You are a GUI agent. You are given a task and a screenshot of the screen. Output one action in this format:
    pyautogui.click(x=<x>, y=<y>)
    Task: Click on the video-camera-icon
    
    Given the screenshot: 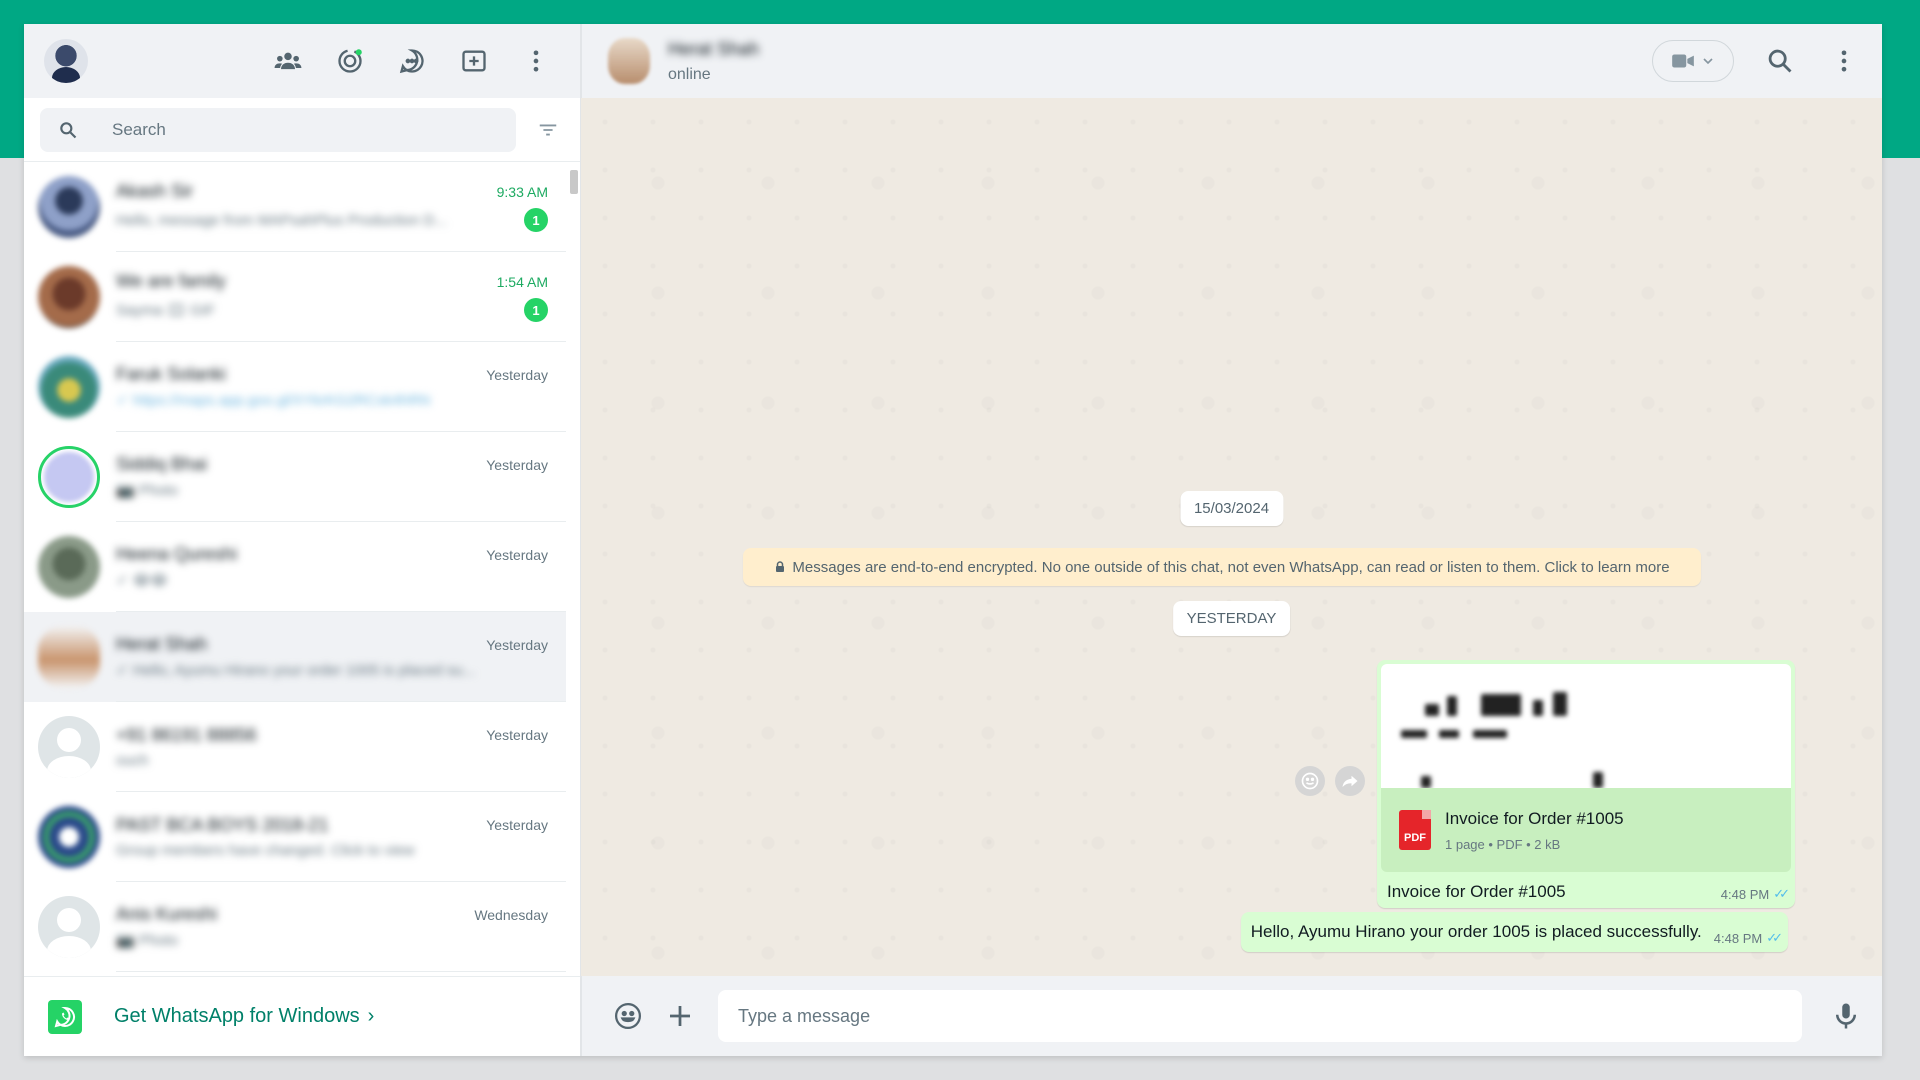 What is the action you would take?
    pyautogui.click(x=1683, y=61)
    